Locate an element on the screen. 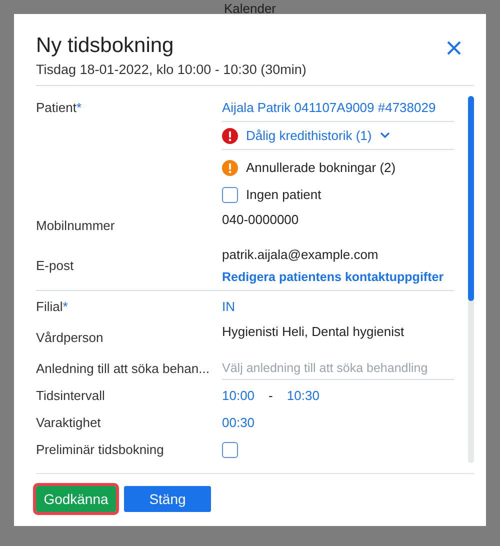 Image resolution: width=500 pixels, height=546 pixels. field-value: Hygienisti Heli, Dental hygienist is located at coordinates (313, 331).